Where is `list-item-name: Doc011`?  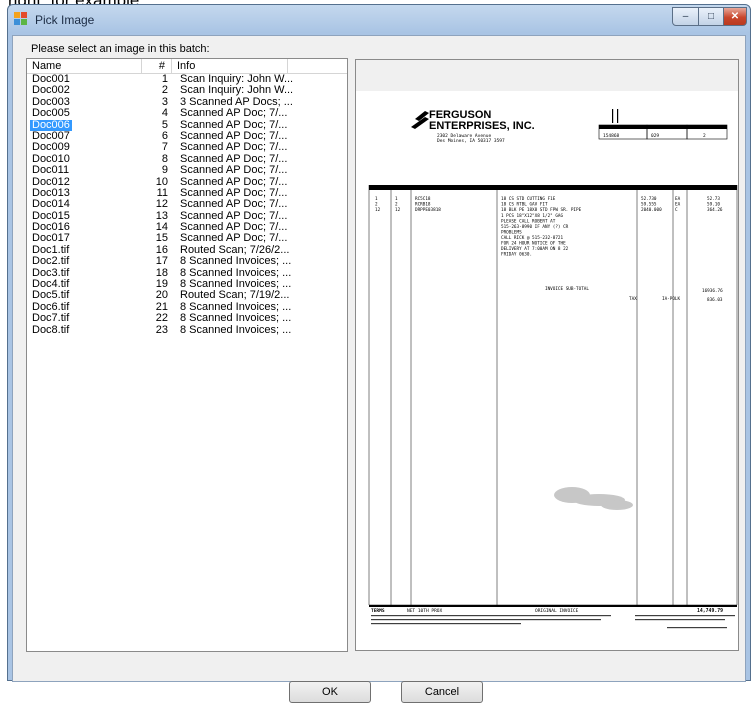 list-item-name: Doc011 is located at coordinates (51, 170).